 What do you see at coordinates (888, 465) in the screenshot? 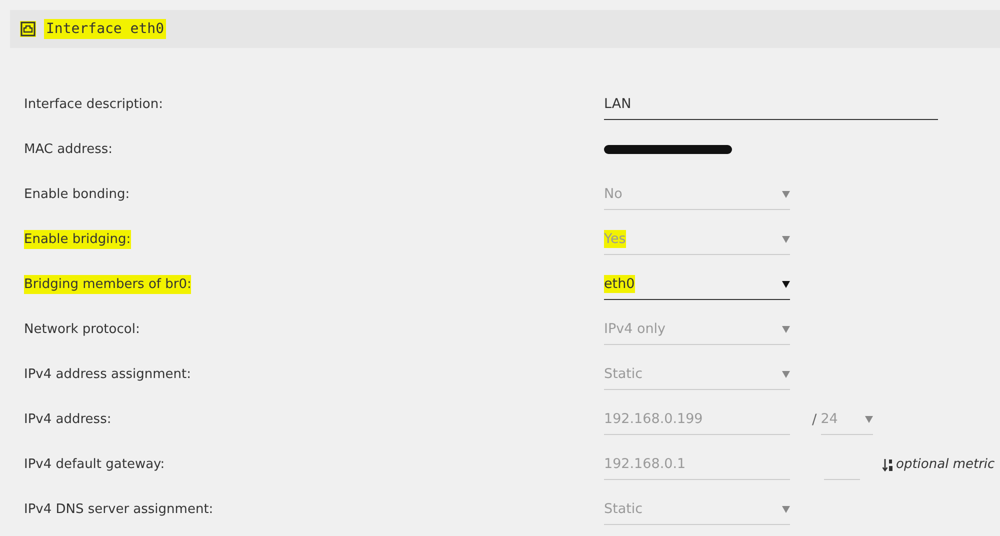
I see `sort-icon` at bounding box center [888, 465].